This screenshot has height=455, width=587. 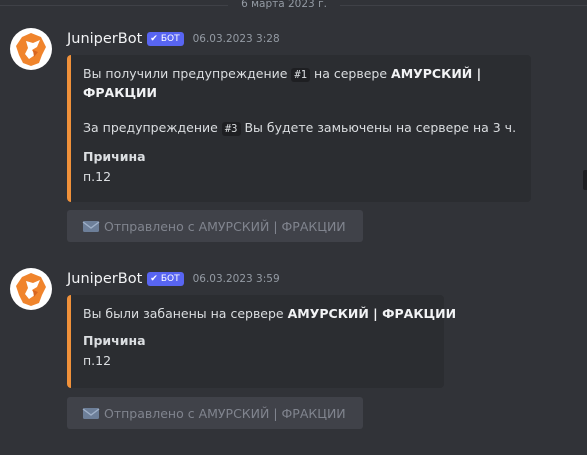 I want to click on message-header: JuniperBot ✔ БОТ 06.03.2023 3:28, so click(x=173, y=39).